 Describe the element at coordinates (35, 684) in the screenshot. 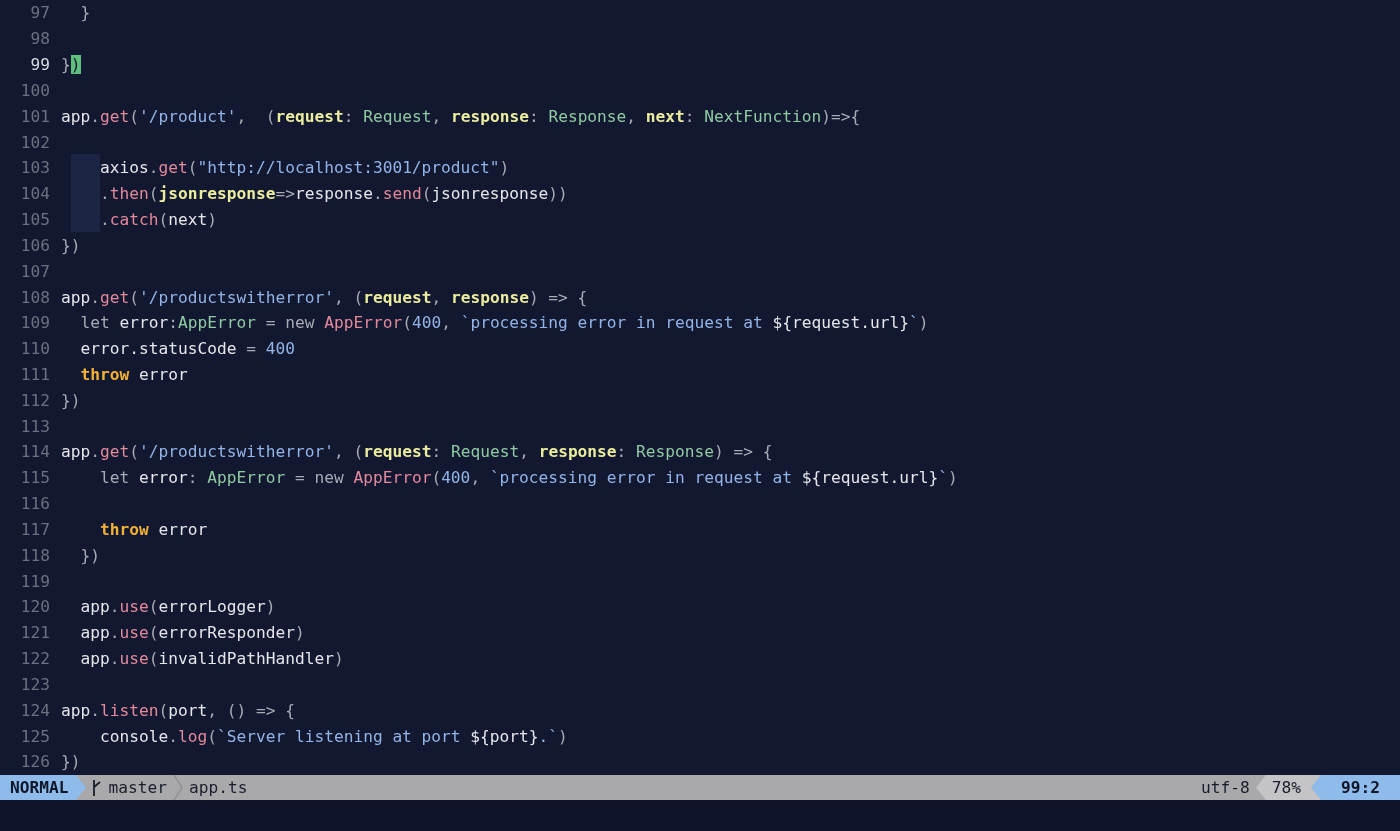

I see `line-number: 123` at that location.